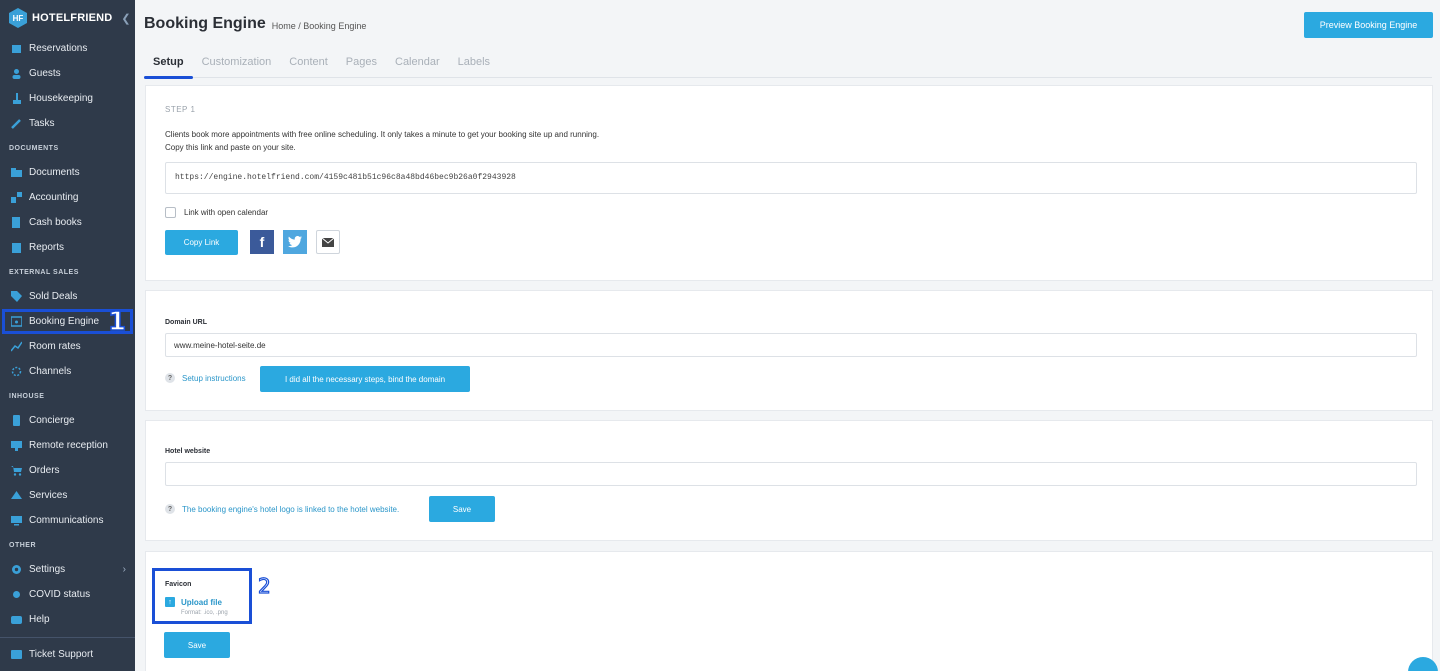 This screenshot has height=671, width=1440. I want to click on sidebar-item-label: Communications, so click(66, 520).